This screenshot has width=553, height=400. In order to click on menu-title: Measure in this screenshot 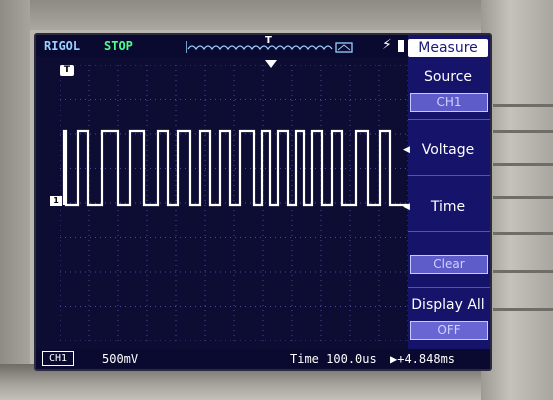, I will do `click(448, 48)`.